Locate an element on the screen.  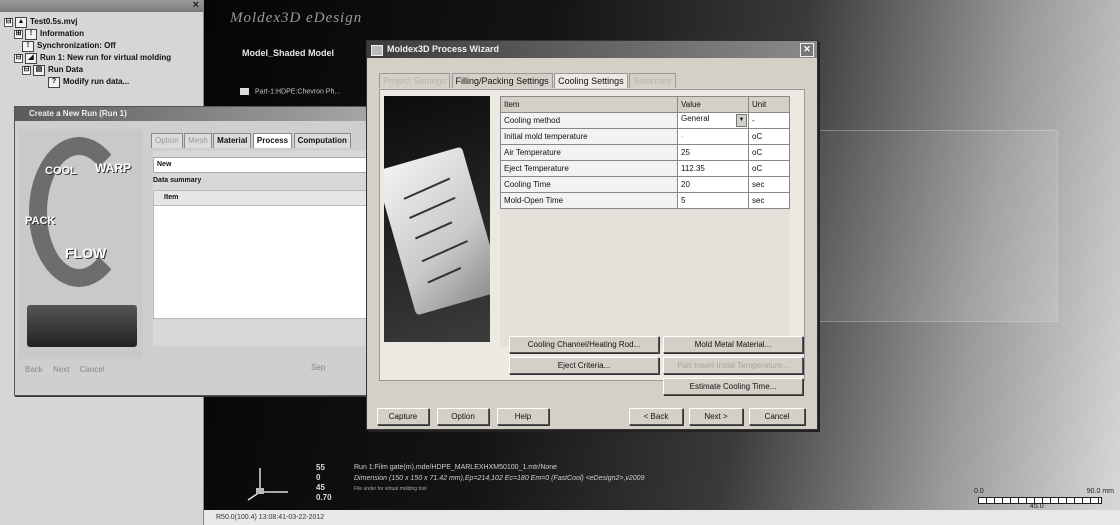
initial-mold-temperature-field: - is located at coordinates (713, 136).